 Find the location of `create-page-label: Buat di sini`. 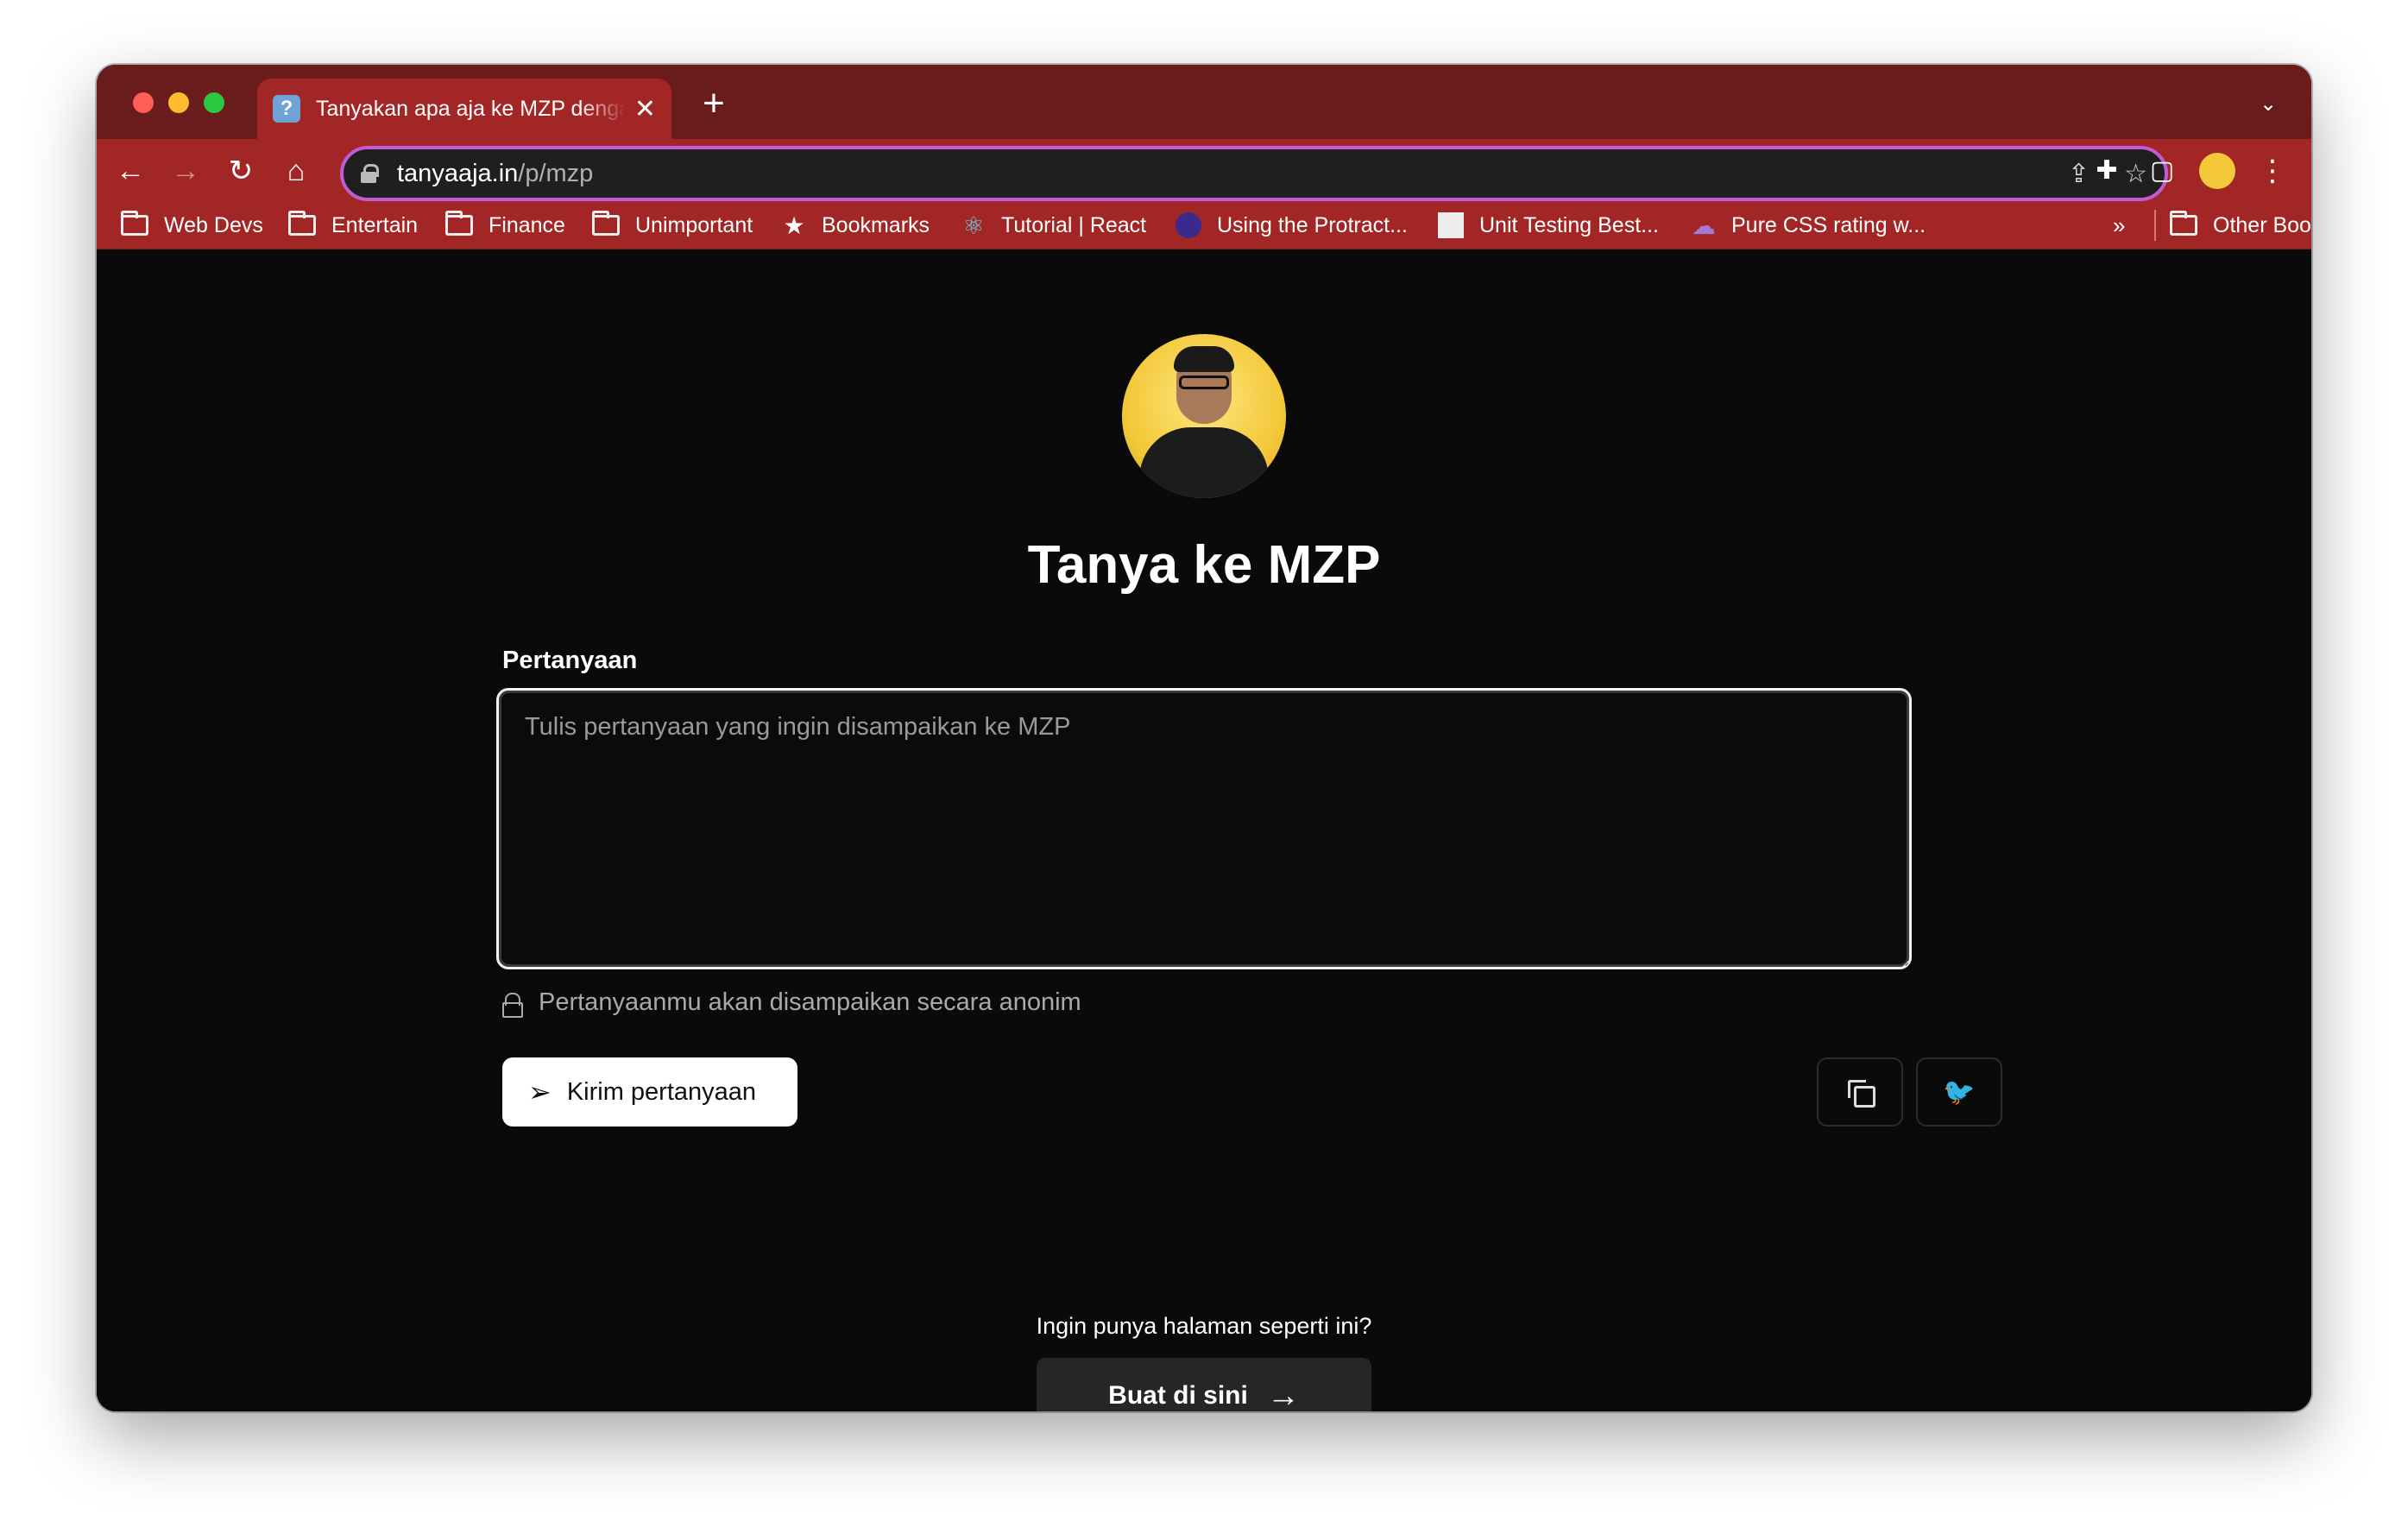

create-page-label: Buat di sini is located at coordinates (1178, 1395).